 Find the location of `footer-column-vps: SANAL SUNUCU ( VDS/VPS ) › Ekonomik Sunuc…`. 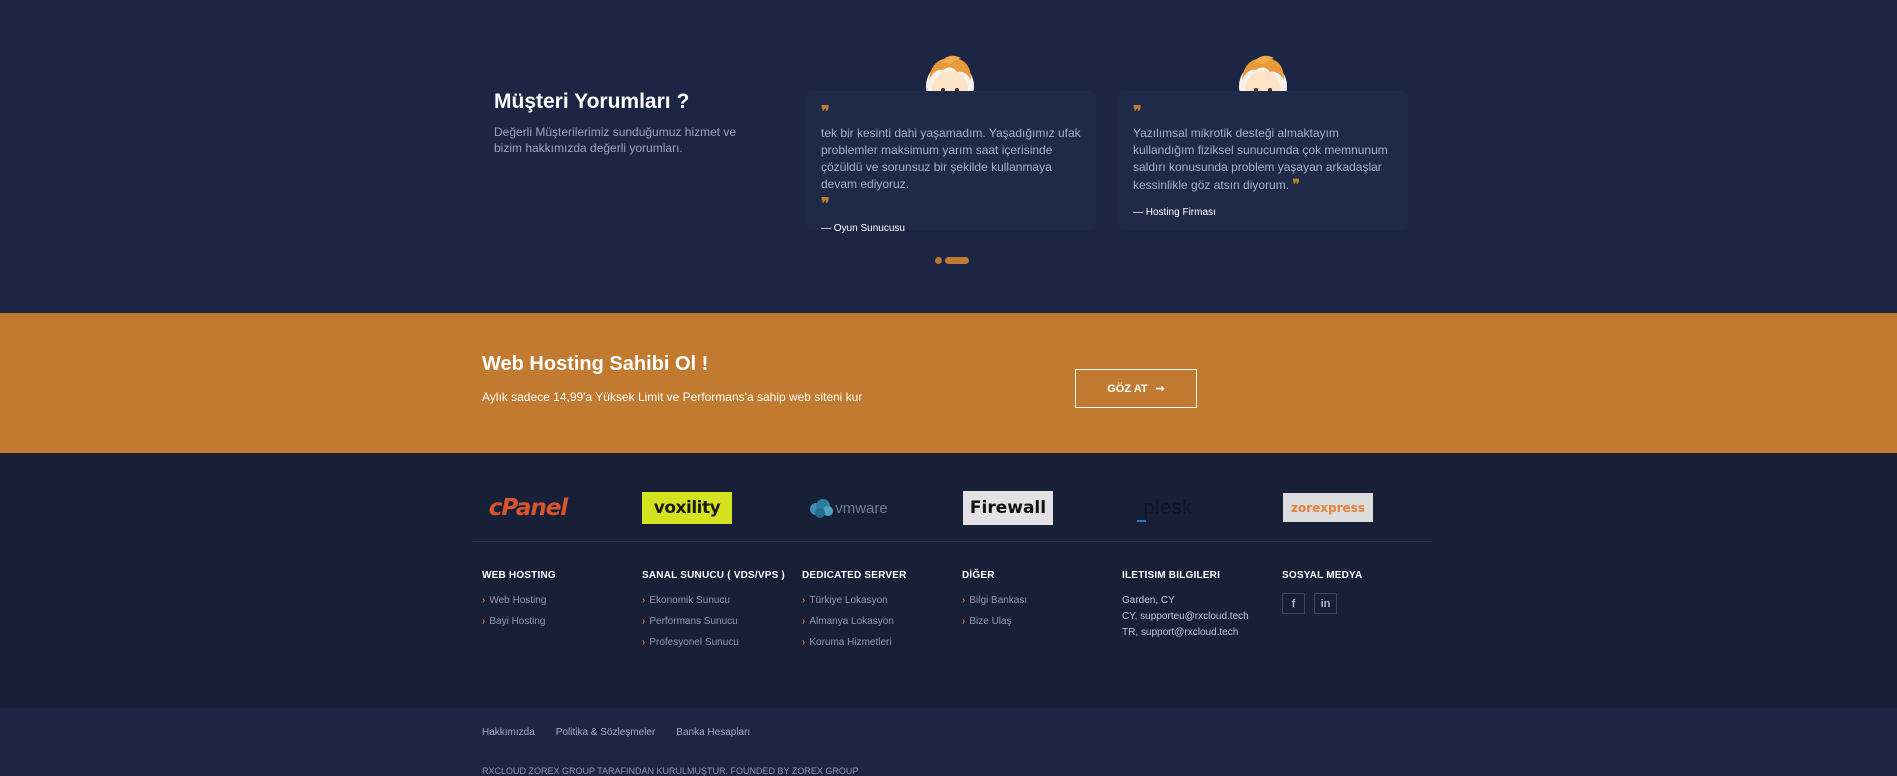

footer-column-vps: SANAL SUNUCU ( VDS/VPS ) › Ekonomik Sunuc… is located at coordinates (713, 614).